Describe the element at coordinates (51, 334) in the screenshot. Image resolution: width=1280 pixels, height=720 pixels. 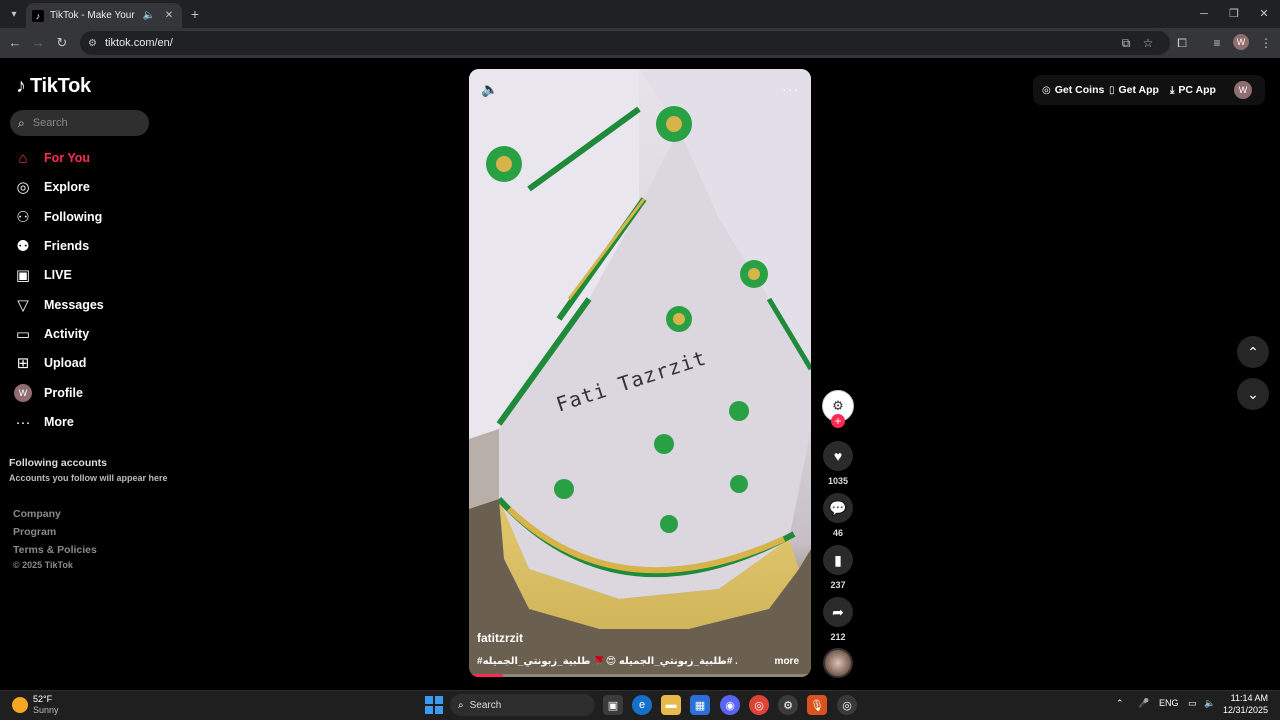
I see `sidebar-item-activity: ▭ Activity` at that location.